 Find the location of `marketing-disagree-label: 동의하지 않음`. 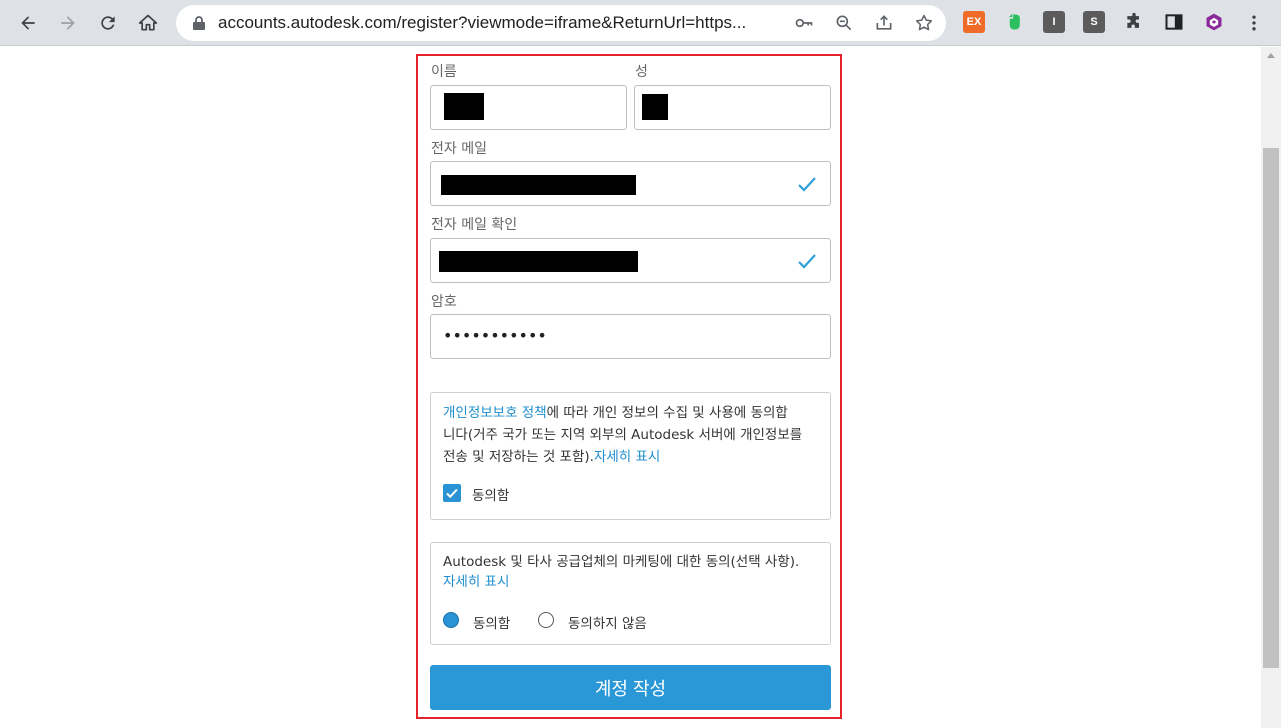

marketing-disagree-label: 동의하지 않음 is located at coordinates (607, 624).